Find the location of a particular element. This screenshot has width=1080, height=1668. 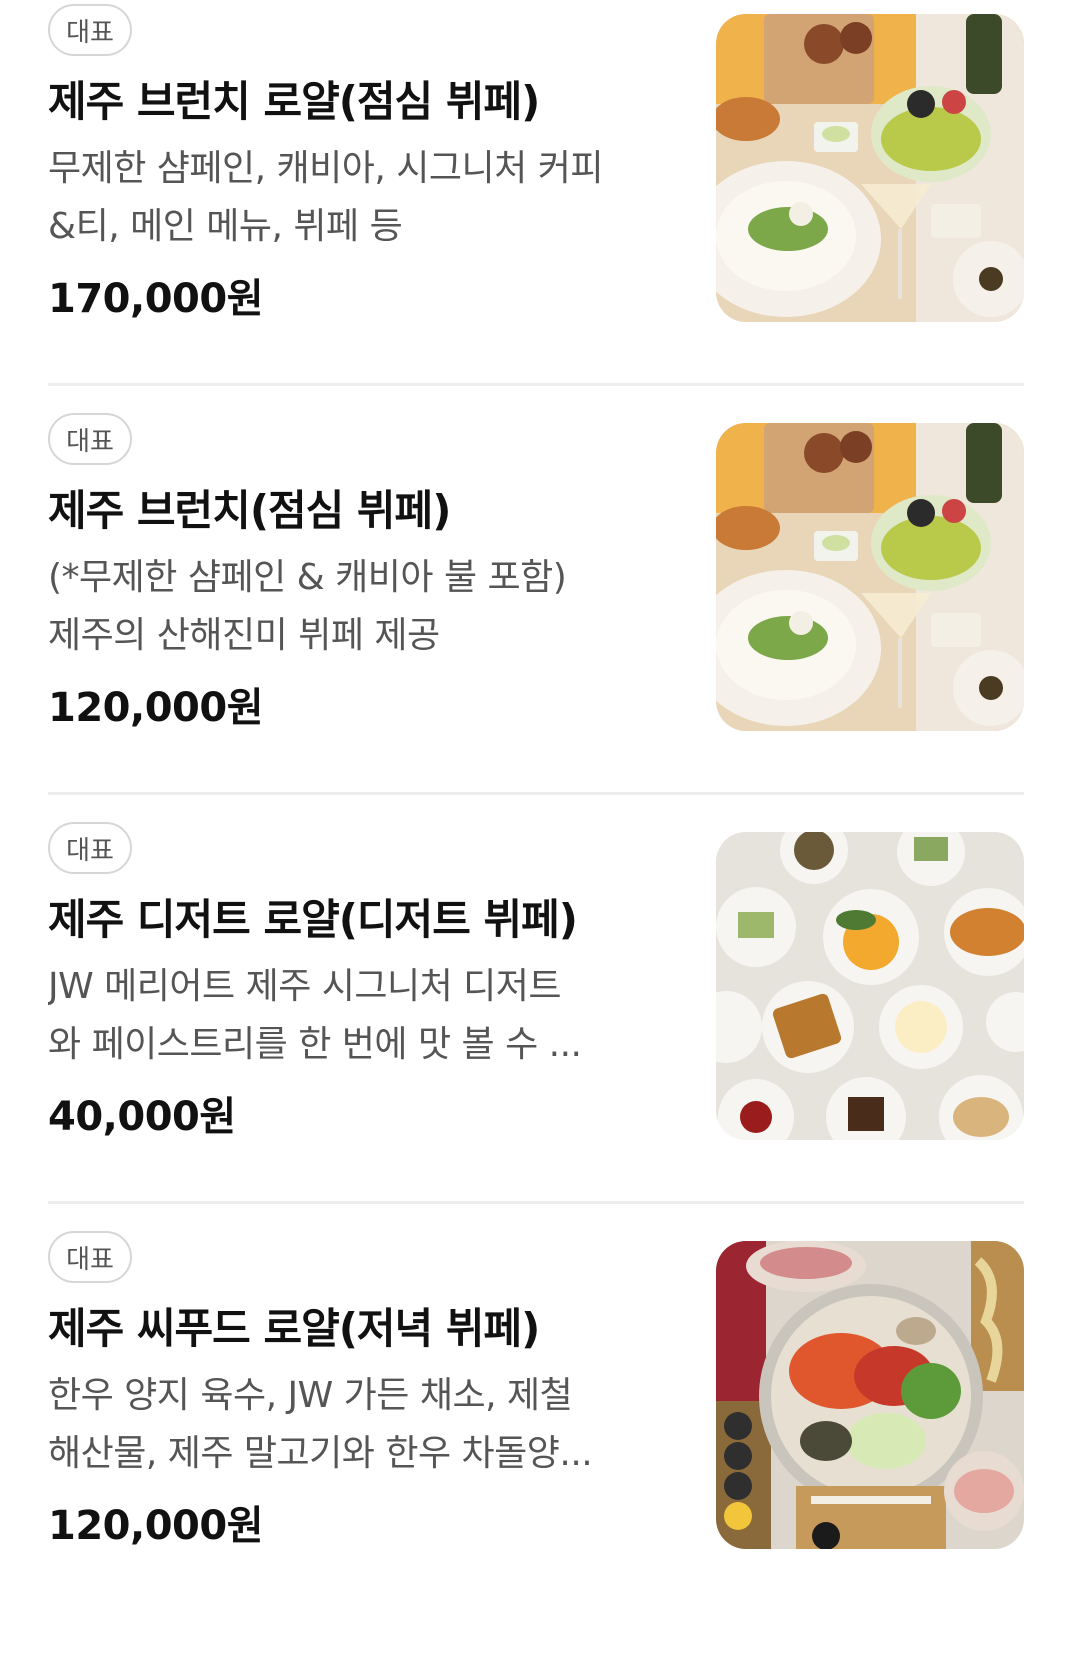

description-line: 제주의 산해진미 뷔페 제공 is located at coordinates (244, 635).